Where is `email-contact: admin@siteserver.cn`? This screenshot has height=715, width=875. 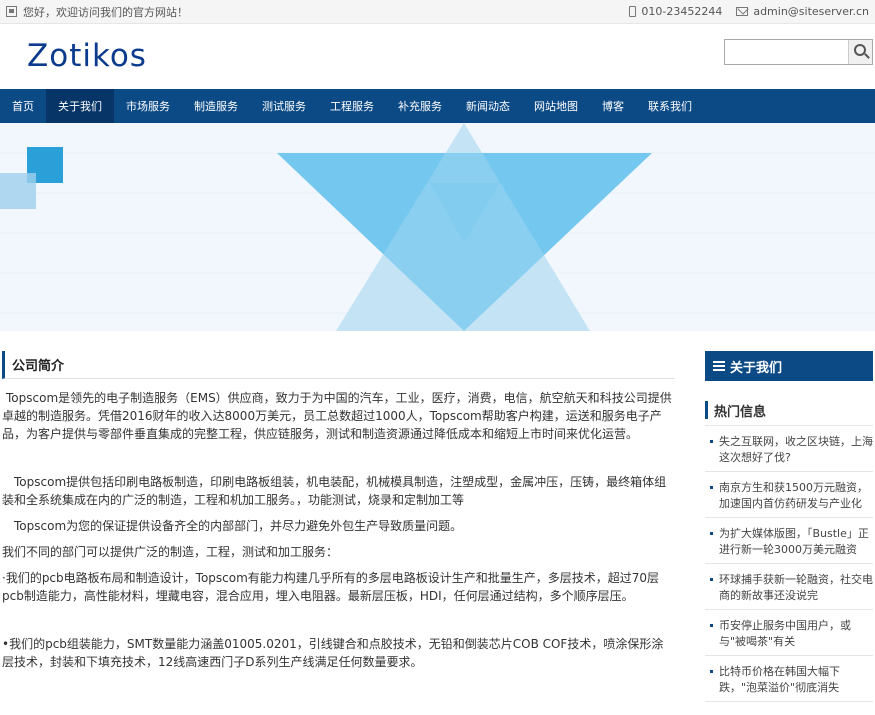 email-contact: admin@siteserver.cn is located at coordinates (802, 11).